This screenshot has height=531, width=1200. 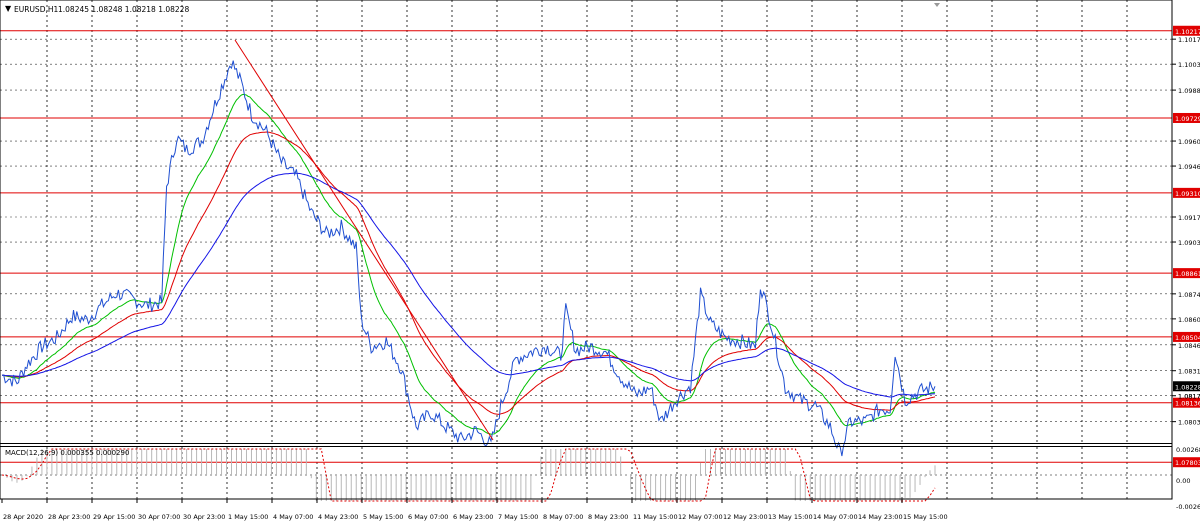 I want to click on sr-level-label: 1.08504, so click(x=1187, y=338).